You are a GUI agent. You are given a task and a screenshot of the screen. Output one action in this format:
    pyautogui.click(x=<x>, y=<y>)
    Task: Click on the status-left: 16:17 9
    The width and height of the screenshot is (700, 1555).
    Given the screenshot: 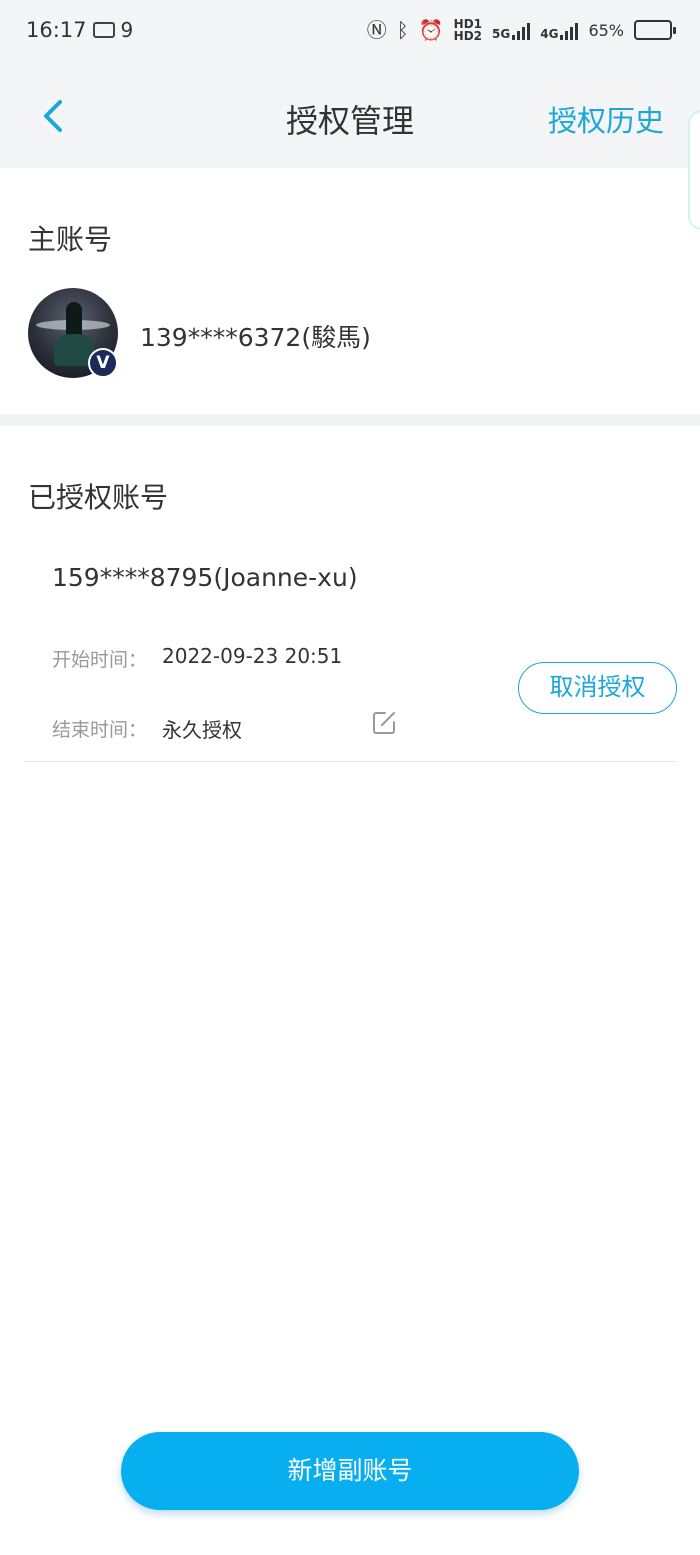 What is the action you would take?
    pyautogui.click(x=80, y=29)
    